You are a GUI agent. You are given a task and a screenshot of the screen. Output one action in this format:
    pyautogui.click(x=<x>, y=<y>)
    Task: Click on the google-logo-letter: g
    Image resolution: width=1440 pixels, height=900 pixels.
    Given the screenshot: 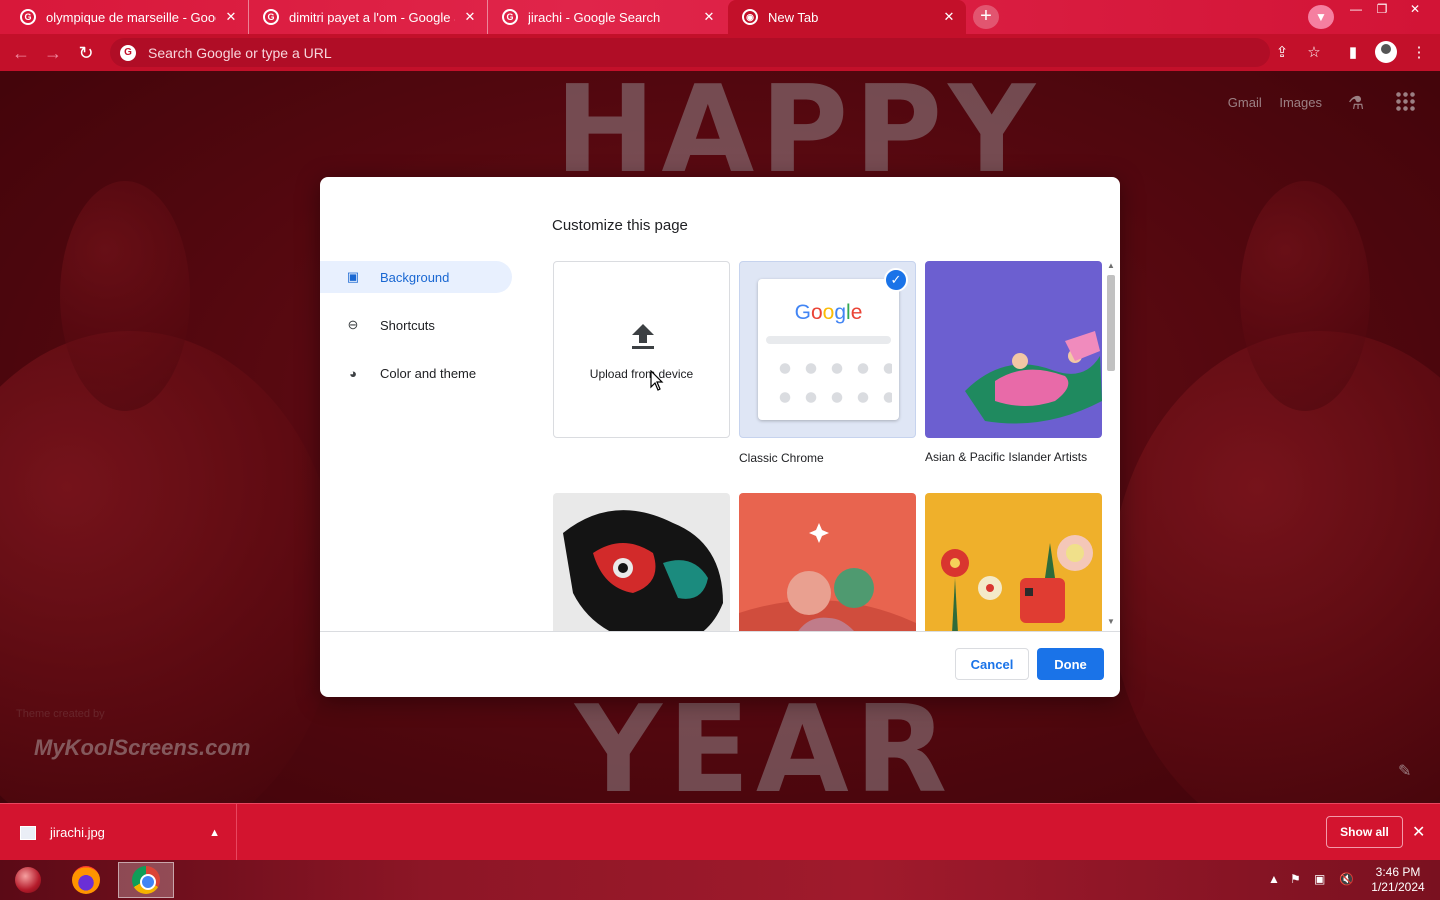 What is the action you would take?
    pyautogui.click(x=840, y=312)
    